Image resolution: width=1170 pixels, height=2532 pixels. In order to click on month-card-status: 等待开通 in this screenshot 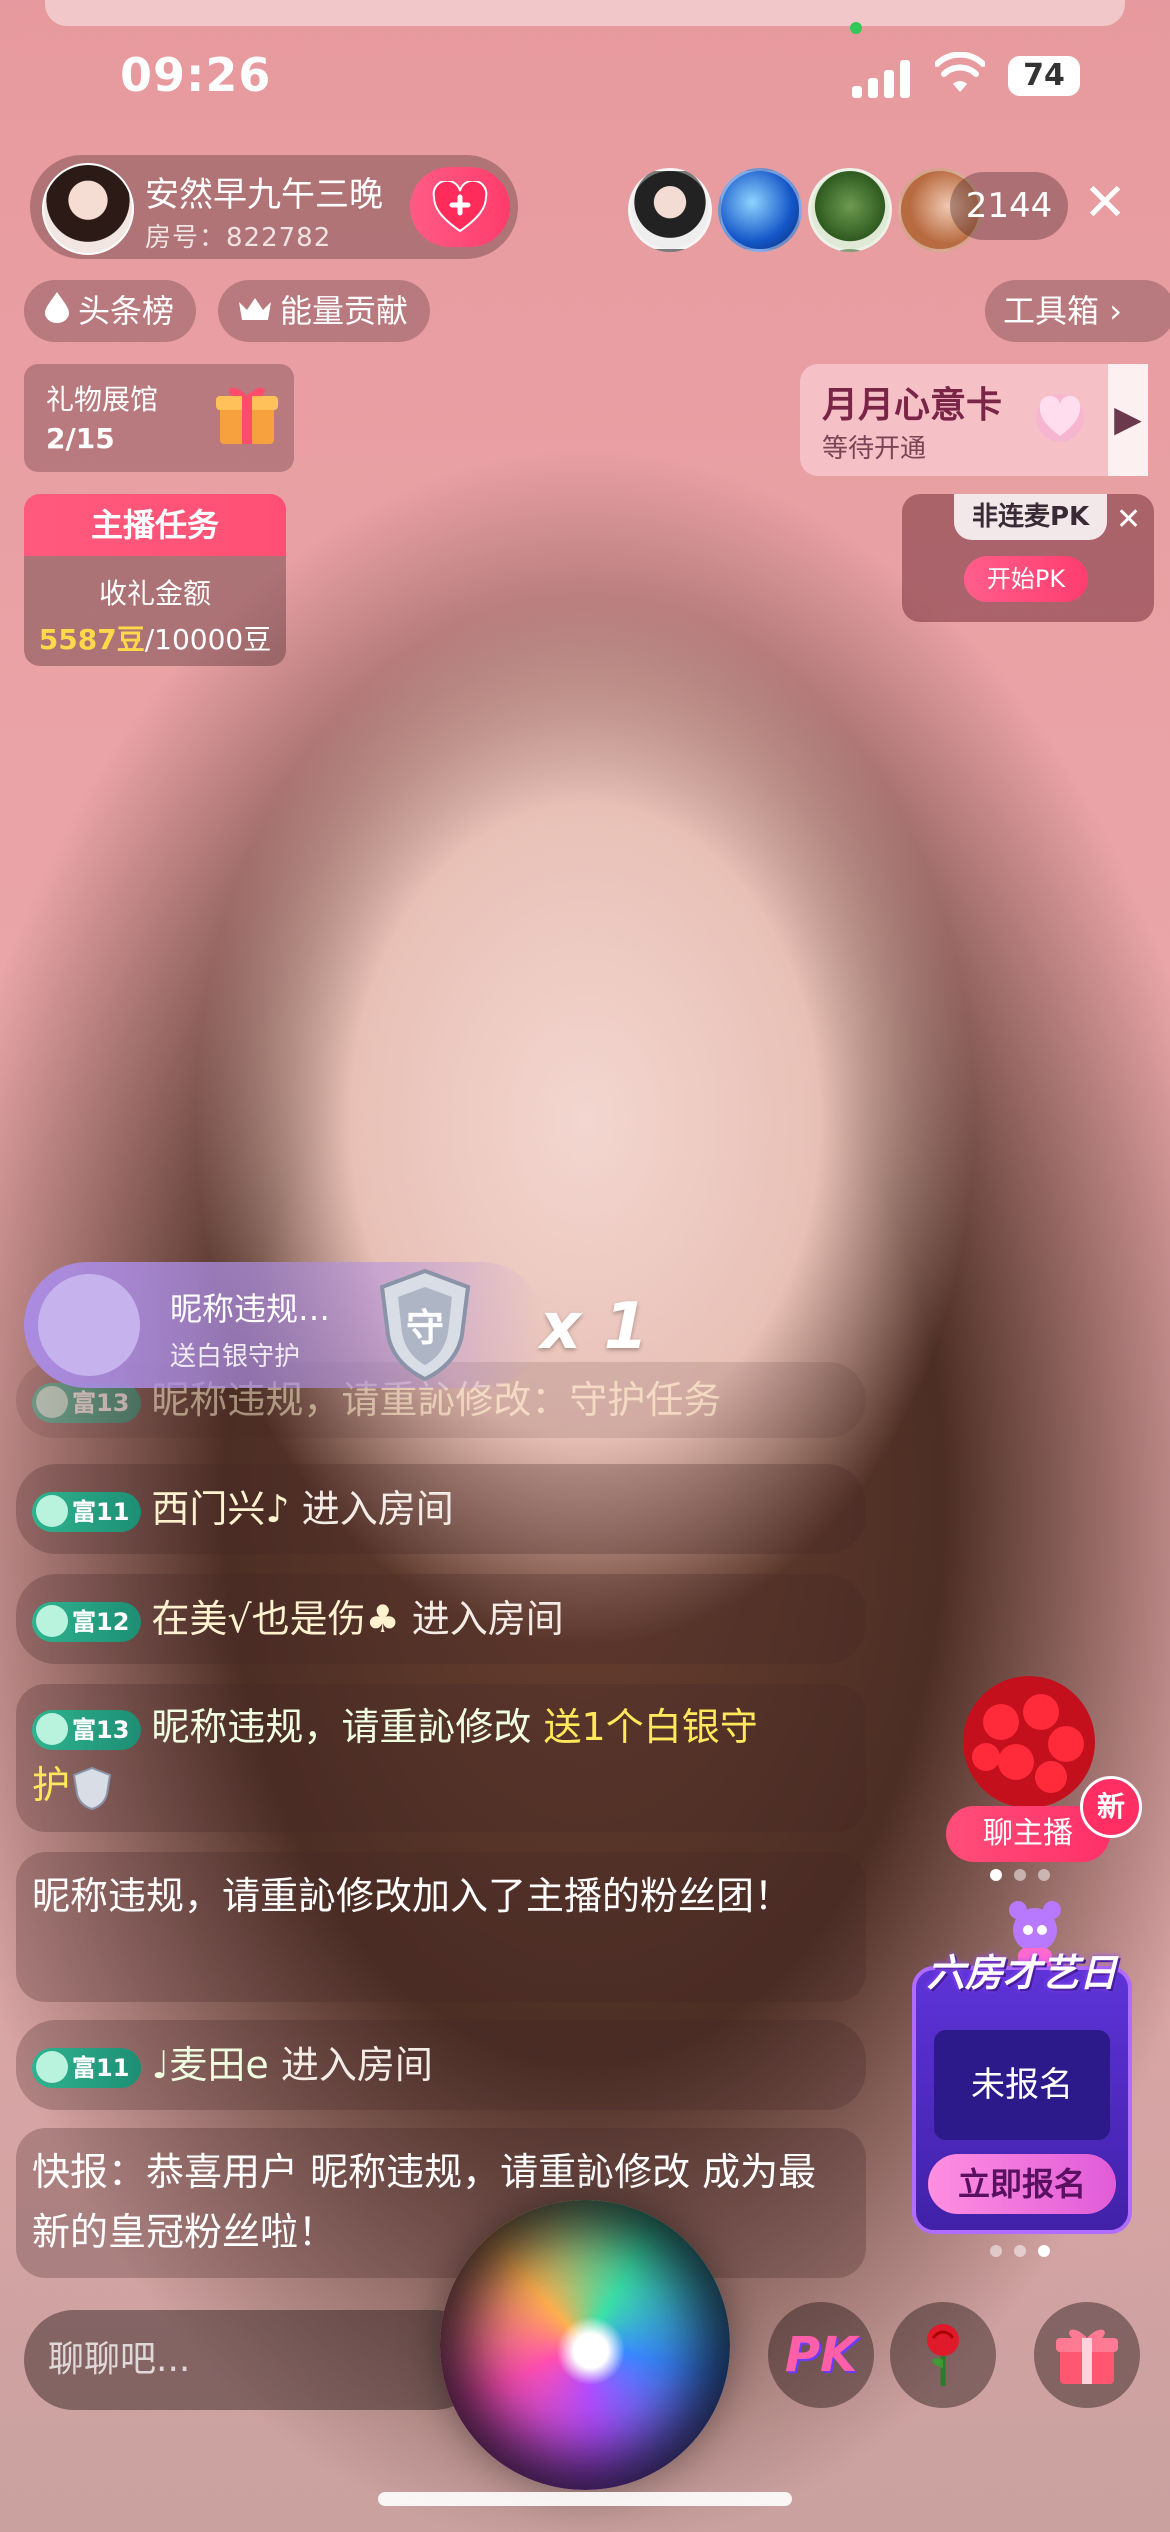, I will do `click(874, 449)`.